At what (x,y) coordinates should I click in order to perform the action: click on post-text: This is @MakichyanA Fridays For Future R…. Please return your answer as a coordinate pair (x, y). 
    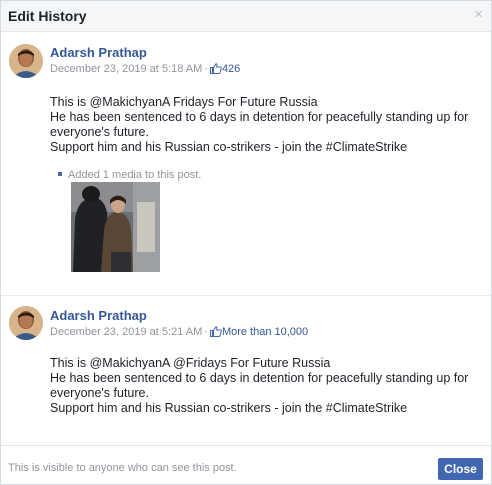
    Looking at the image, I should click on (266, 125).